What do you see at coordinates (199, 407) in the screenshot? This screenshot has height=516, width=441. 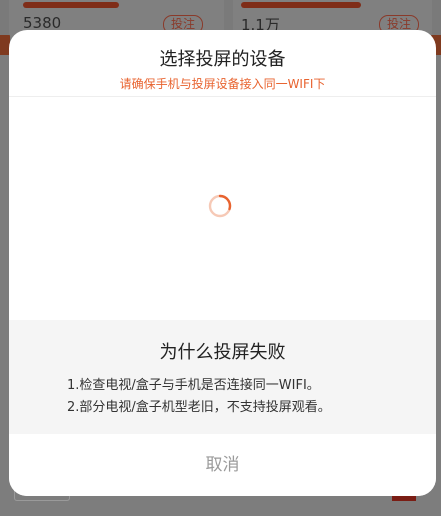 I see `help-item: 2.部分电视/盒子机型老旧，不支持投屏观看。` at bounding box center [199, 407].